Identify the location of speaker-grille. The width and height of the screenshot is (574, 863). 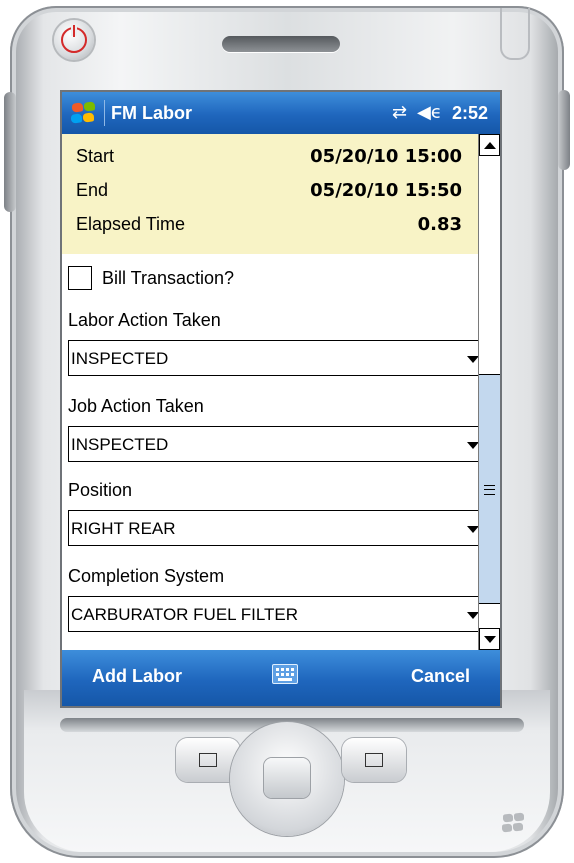
(281, 44).